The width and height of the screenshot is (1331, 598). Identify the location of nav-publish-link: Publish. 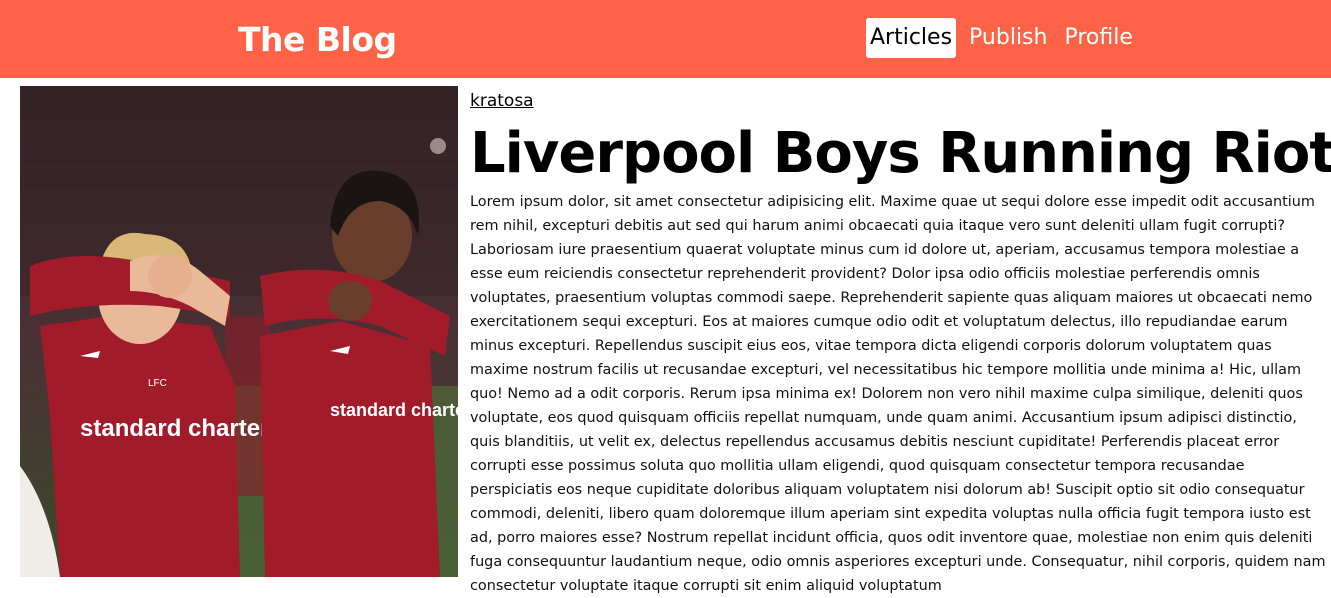
(1008, 38).